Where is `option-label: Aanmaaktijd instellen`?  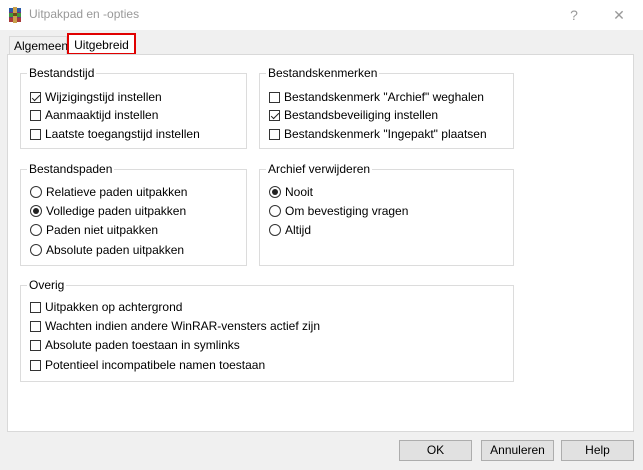 option-label: Aanmaaktijd instellen is located at coordinates (102, 115).